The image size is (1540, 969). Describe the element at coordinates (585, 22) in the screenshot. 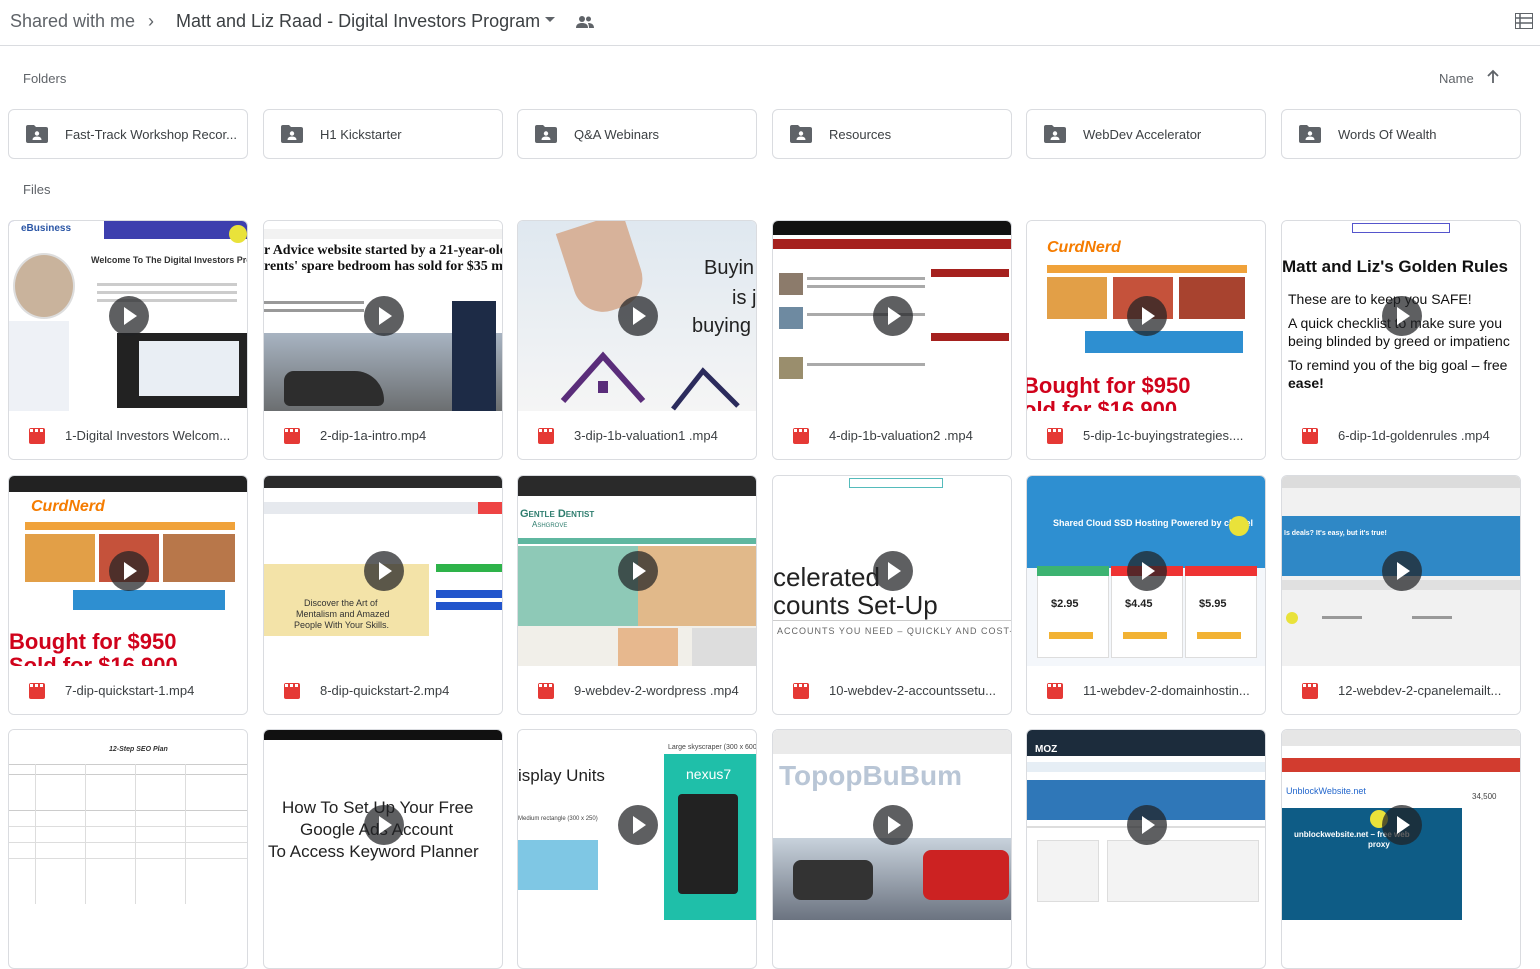

I see `shared-people-icon` at that location.